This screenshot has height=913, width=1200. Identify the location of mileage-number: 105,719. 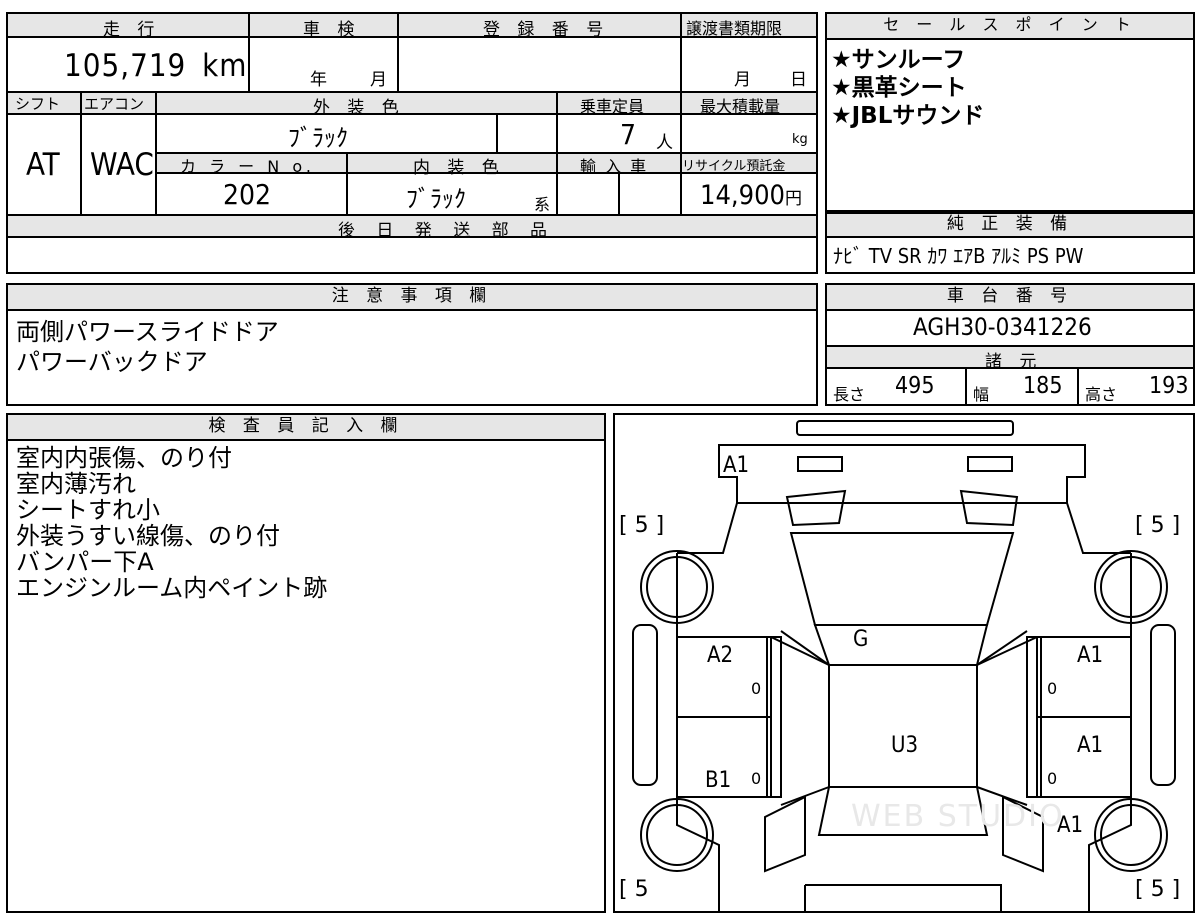
(125, 66).